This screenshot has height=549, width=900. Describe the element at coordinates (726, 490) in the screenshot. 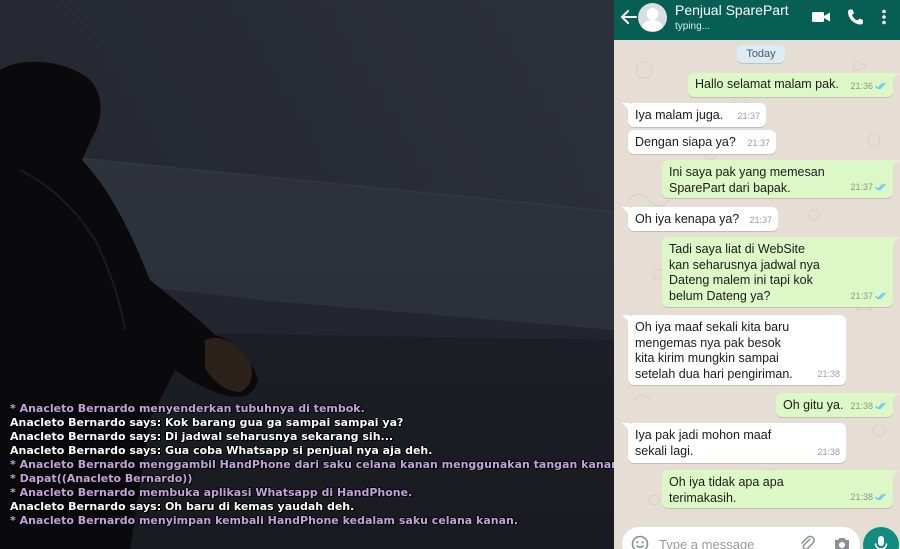

I see `message-text: Oh iya tidak apa apa terimakasih.` at that location.